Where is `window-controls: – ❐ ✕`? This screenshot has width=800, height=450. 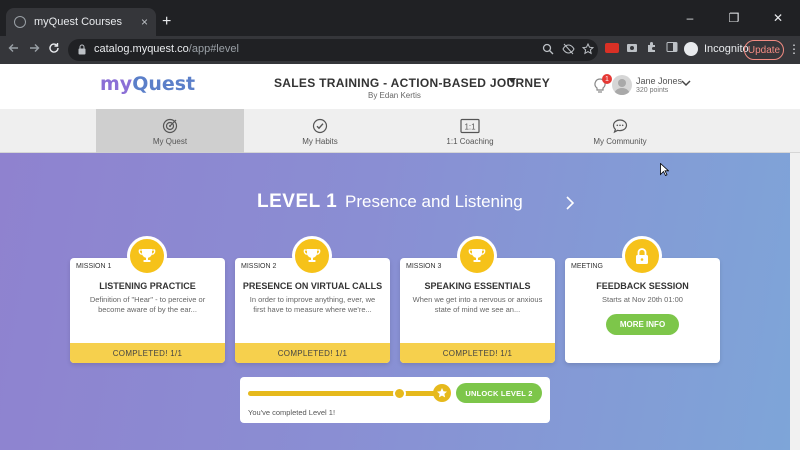 window-controls: – ❐ ✕ is located at coordinates (734, 18).